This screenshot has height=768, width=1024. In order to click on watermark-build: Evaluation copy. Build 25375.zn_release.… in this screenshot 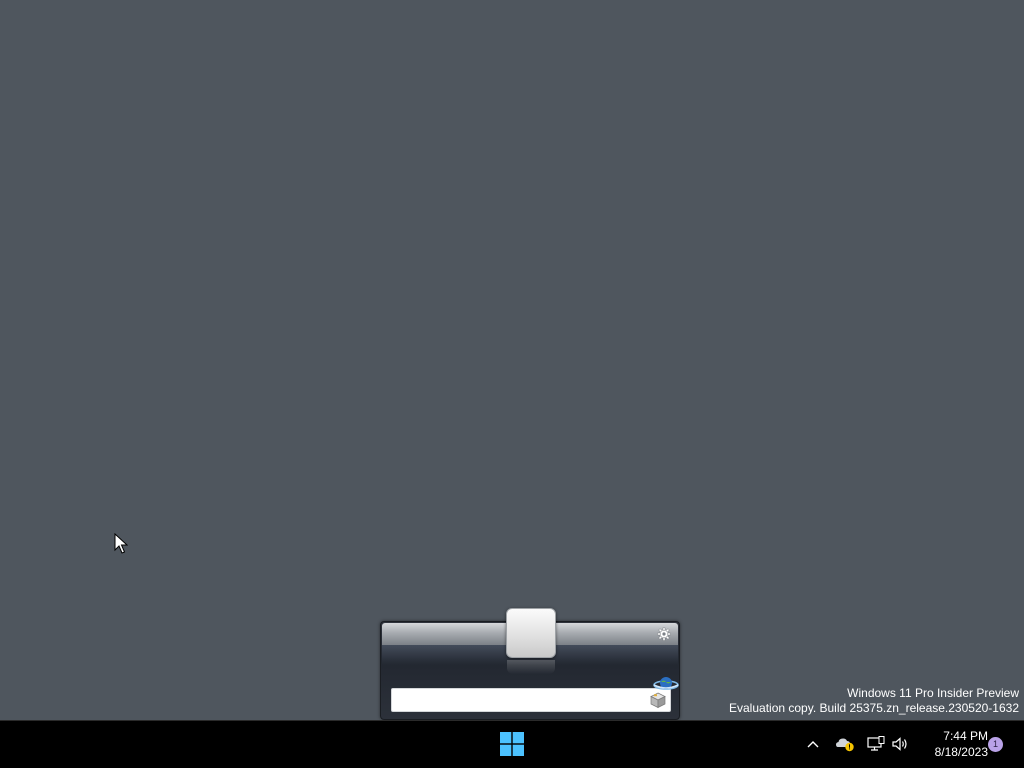, I will do `click(874, 708)`.